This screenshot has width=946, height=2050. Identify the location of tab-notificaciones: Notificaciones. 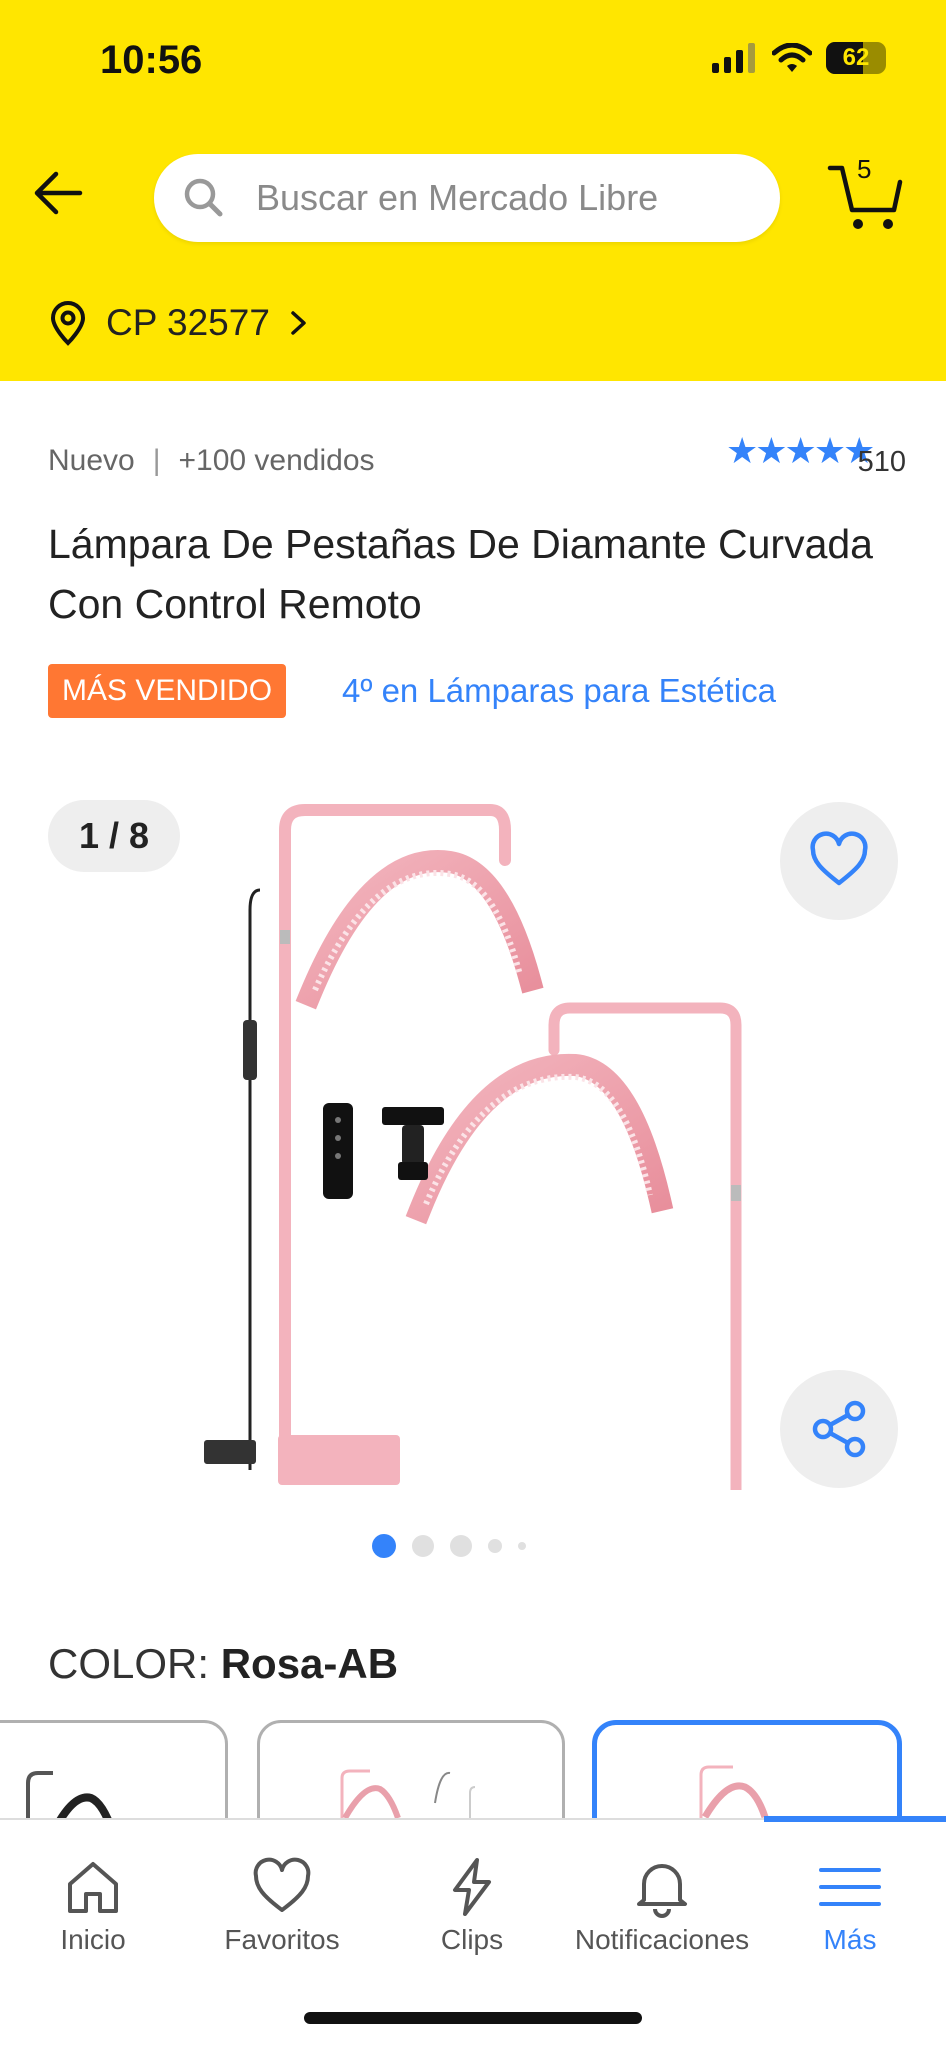
(662, 1906).